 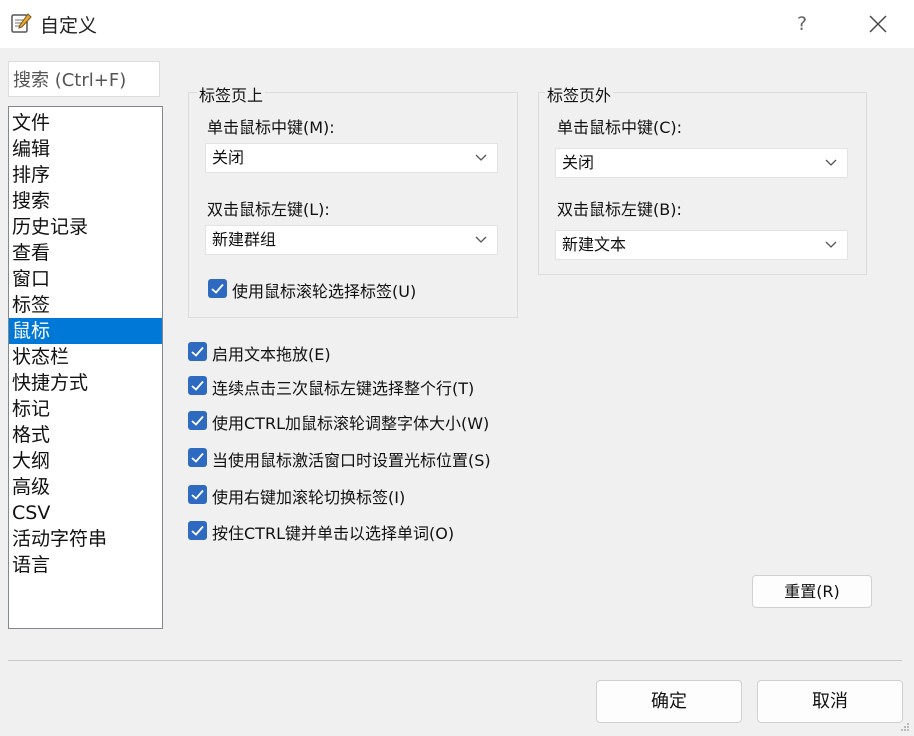 I want to click on tab-out-double-click-select: 新建文本, so click(x=701, y=245).